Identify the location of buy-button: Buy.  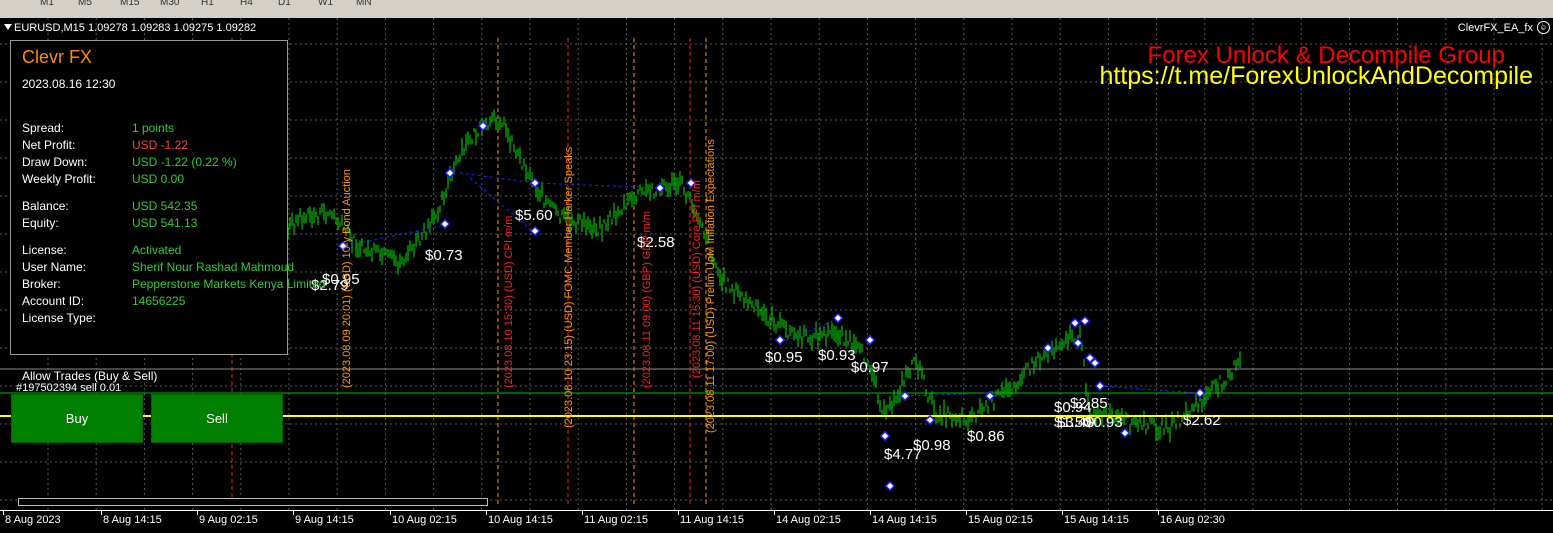
(77, 418).